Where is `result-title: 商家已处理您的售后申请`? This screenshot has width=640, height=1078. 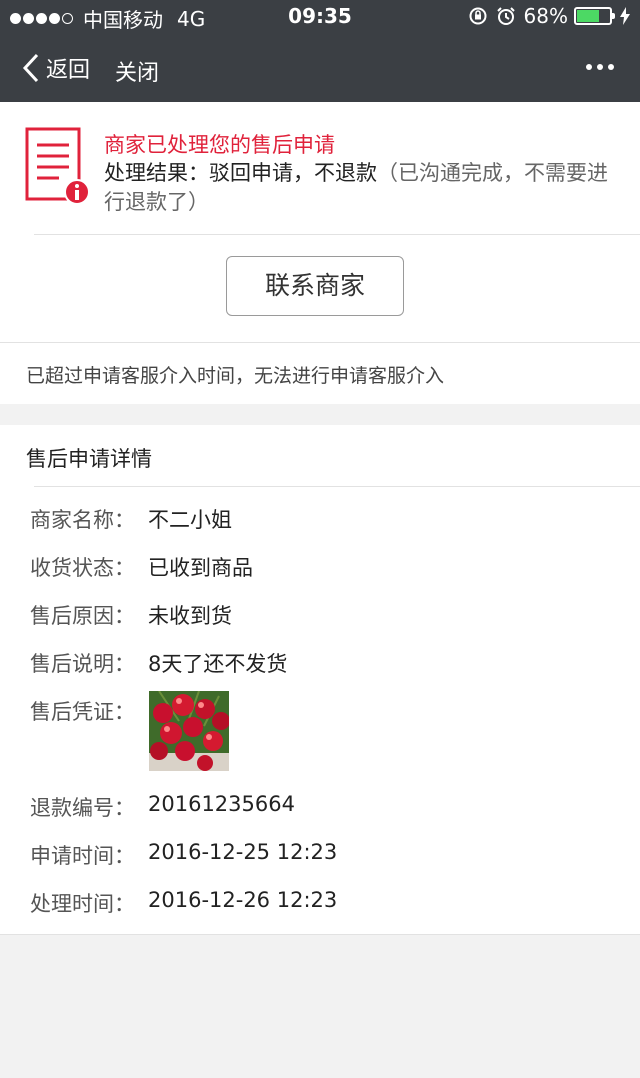
result-title: 商家已处理您的售后申请 is located at coordinates (219, 145).